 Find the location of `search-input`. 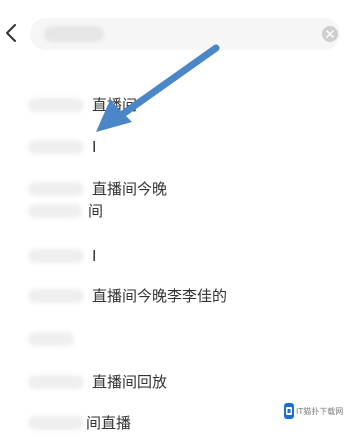

search-input is located at coordinates (185, 34).